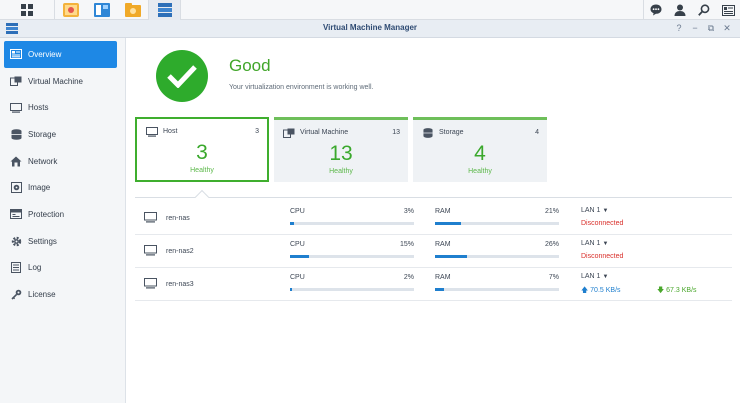 This screenshot has height=403, width=740. Describe the element at coordinates (60, 241) in the screenshot. I see `sidebar-item-settings: Settings` at that location.